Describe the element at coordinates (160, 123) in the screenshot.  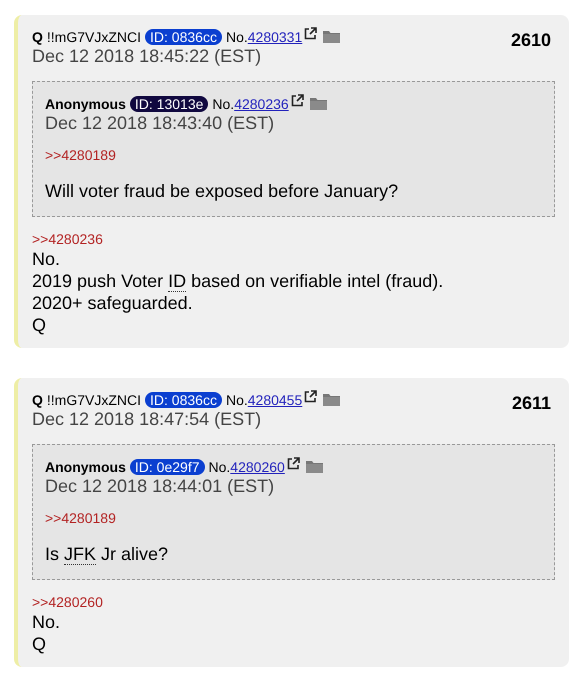
I see `quoted-post-date: Dec 12 2018 18:43:40 (EST)` at that location.